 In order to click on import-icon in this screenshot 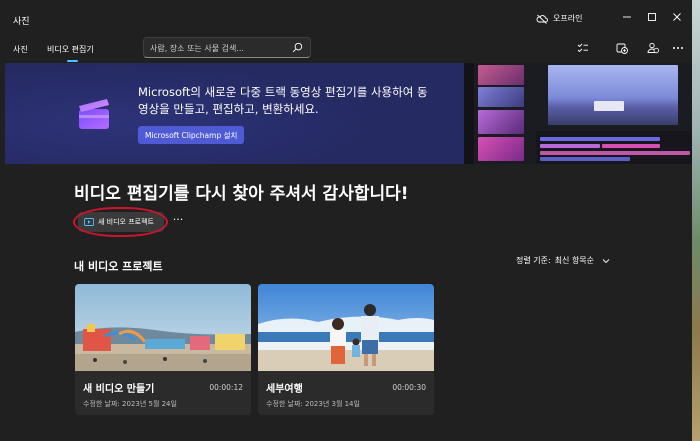, I will do `click(622, 48)`.